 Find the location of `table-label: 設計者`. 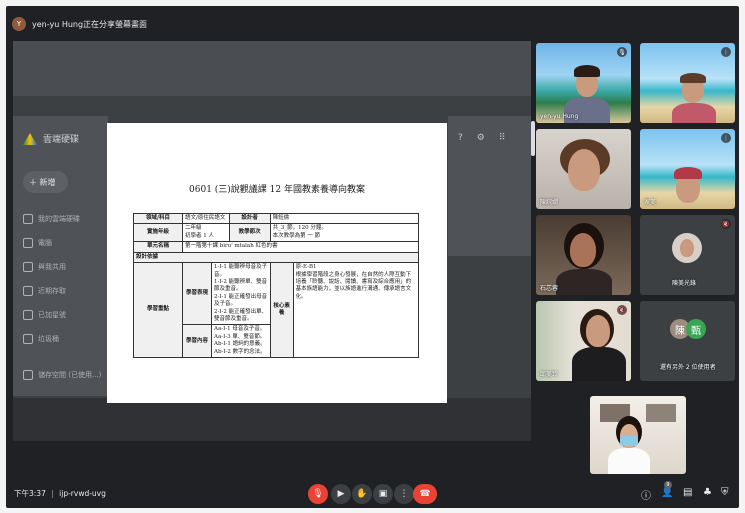

table-label: 設計者 is located at coordinates (249, 218).